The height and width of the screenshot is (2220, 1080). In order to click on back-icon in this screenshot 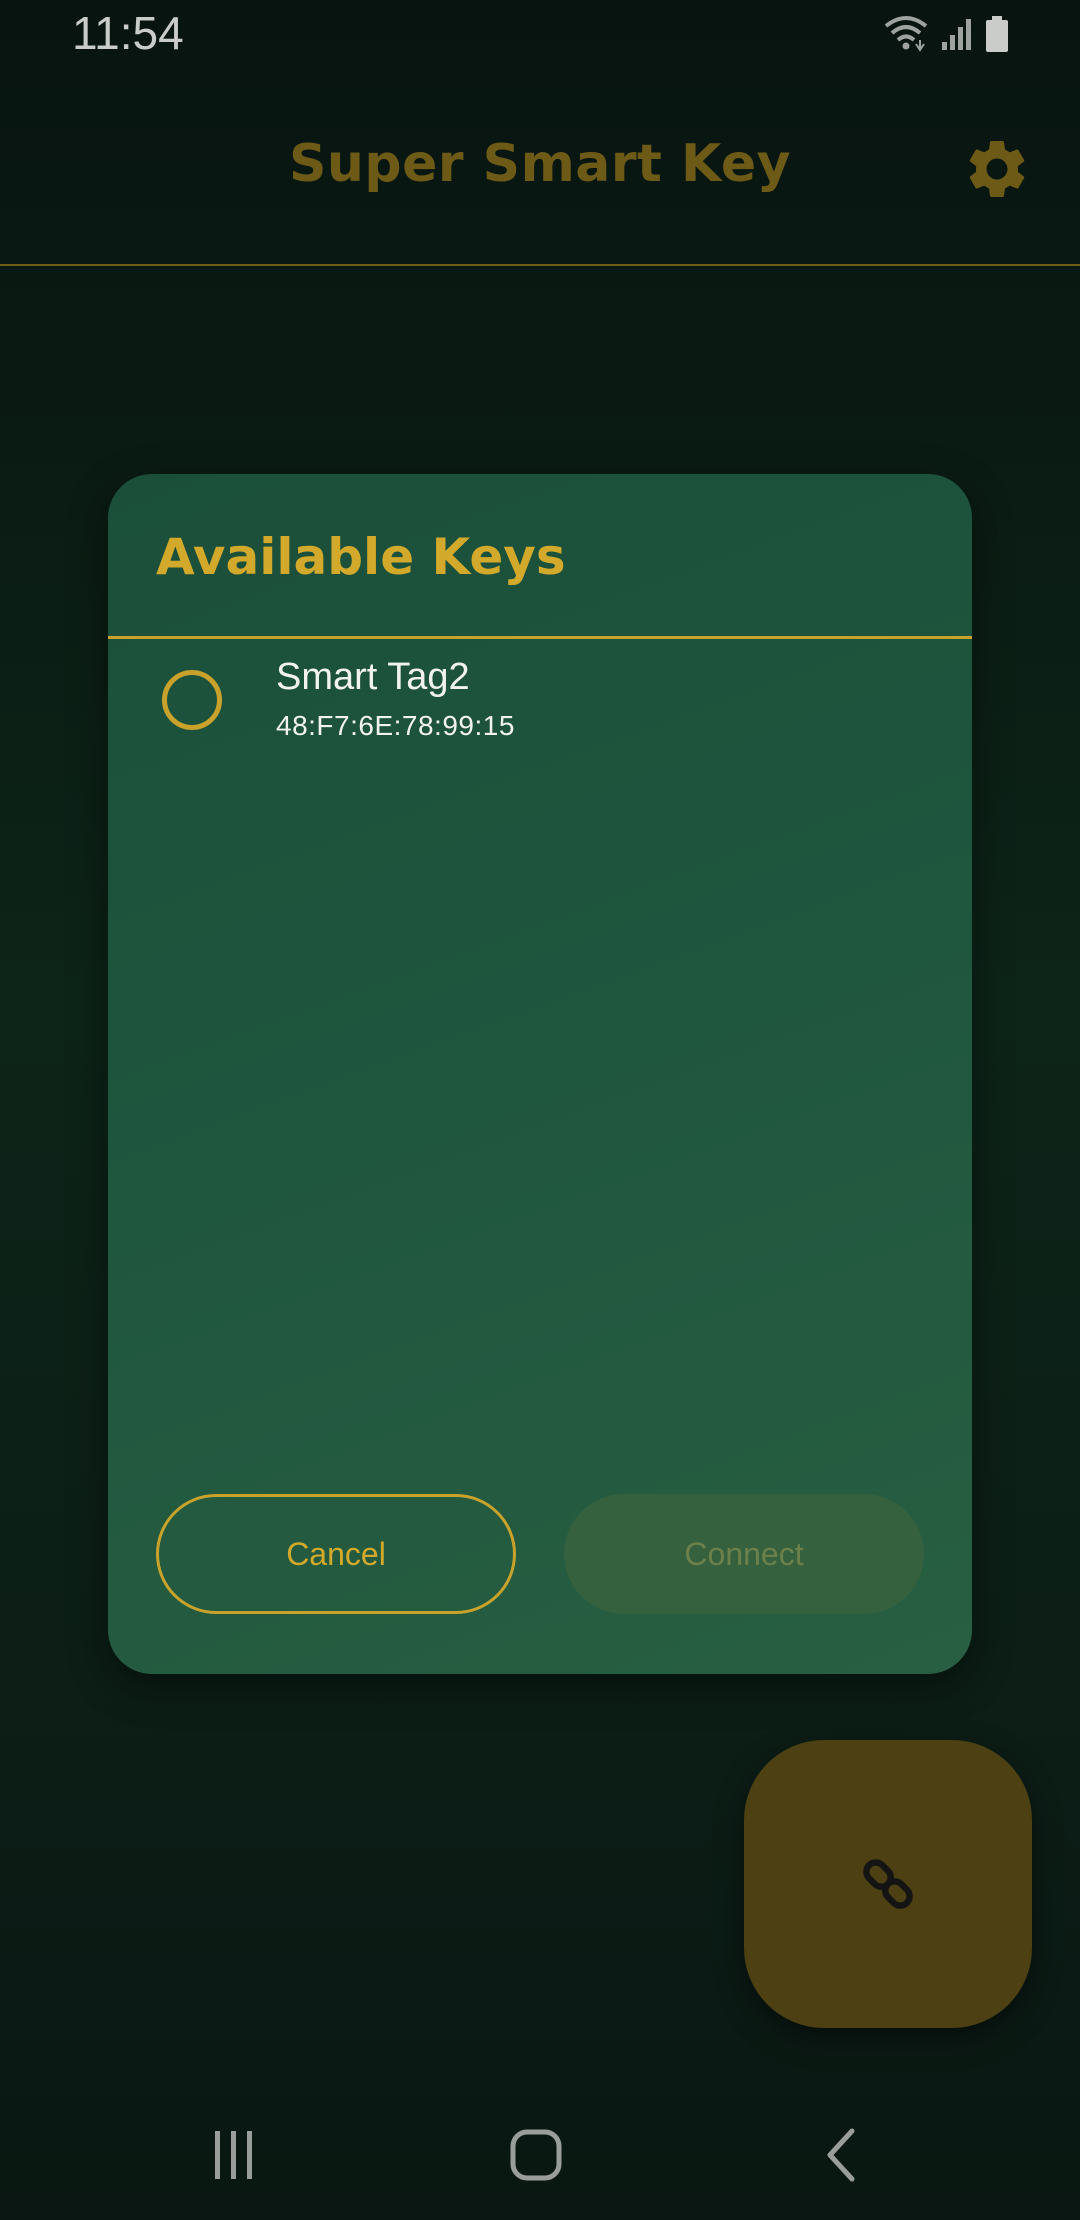, I will do `click(841, 2155)`.